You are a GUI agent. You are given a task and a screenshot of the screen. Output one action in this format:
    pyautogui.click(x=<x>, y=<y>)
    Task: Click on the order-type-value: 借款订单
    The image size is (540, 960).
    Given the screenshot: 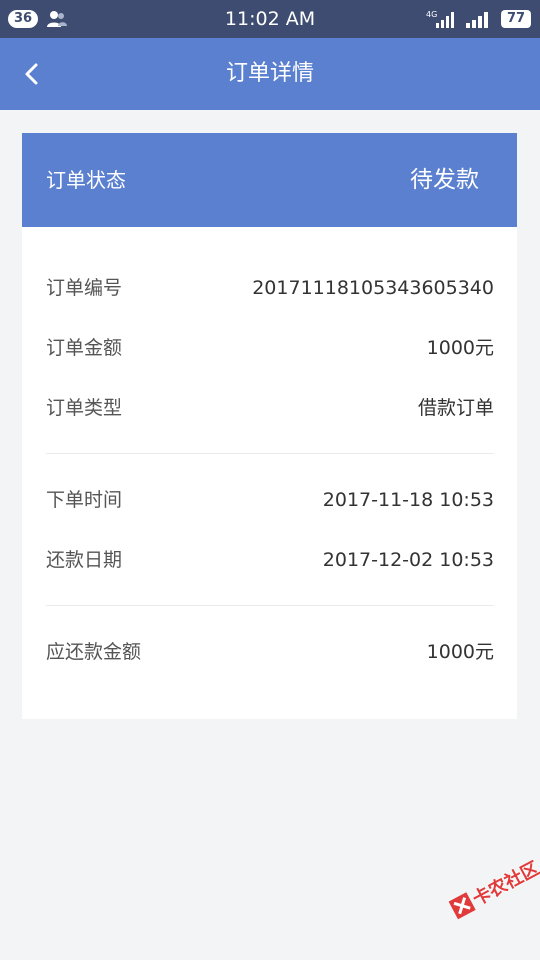 What is the action you would take?
    pyautogui.click(x=455, y=408)
    